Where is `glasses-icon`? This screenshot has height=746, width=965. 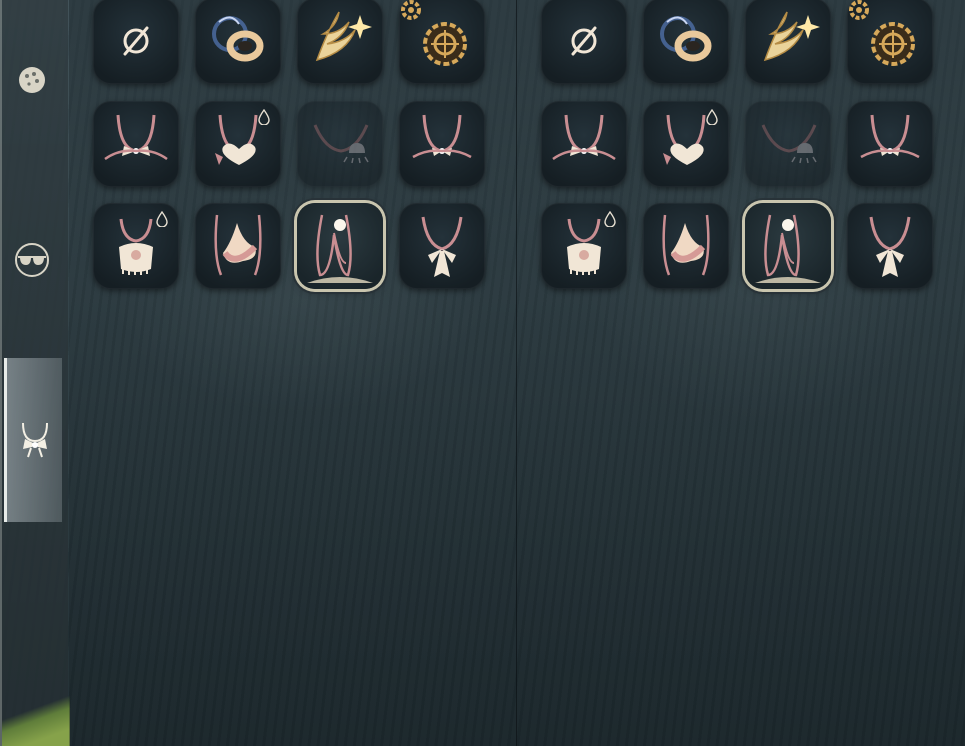 glasses-icon is located at coordinates (31, 260).